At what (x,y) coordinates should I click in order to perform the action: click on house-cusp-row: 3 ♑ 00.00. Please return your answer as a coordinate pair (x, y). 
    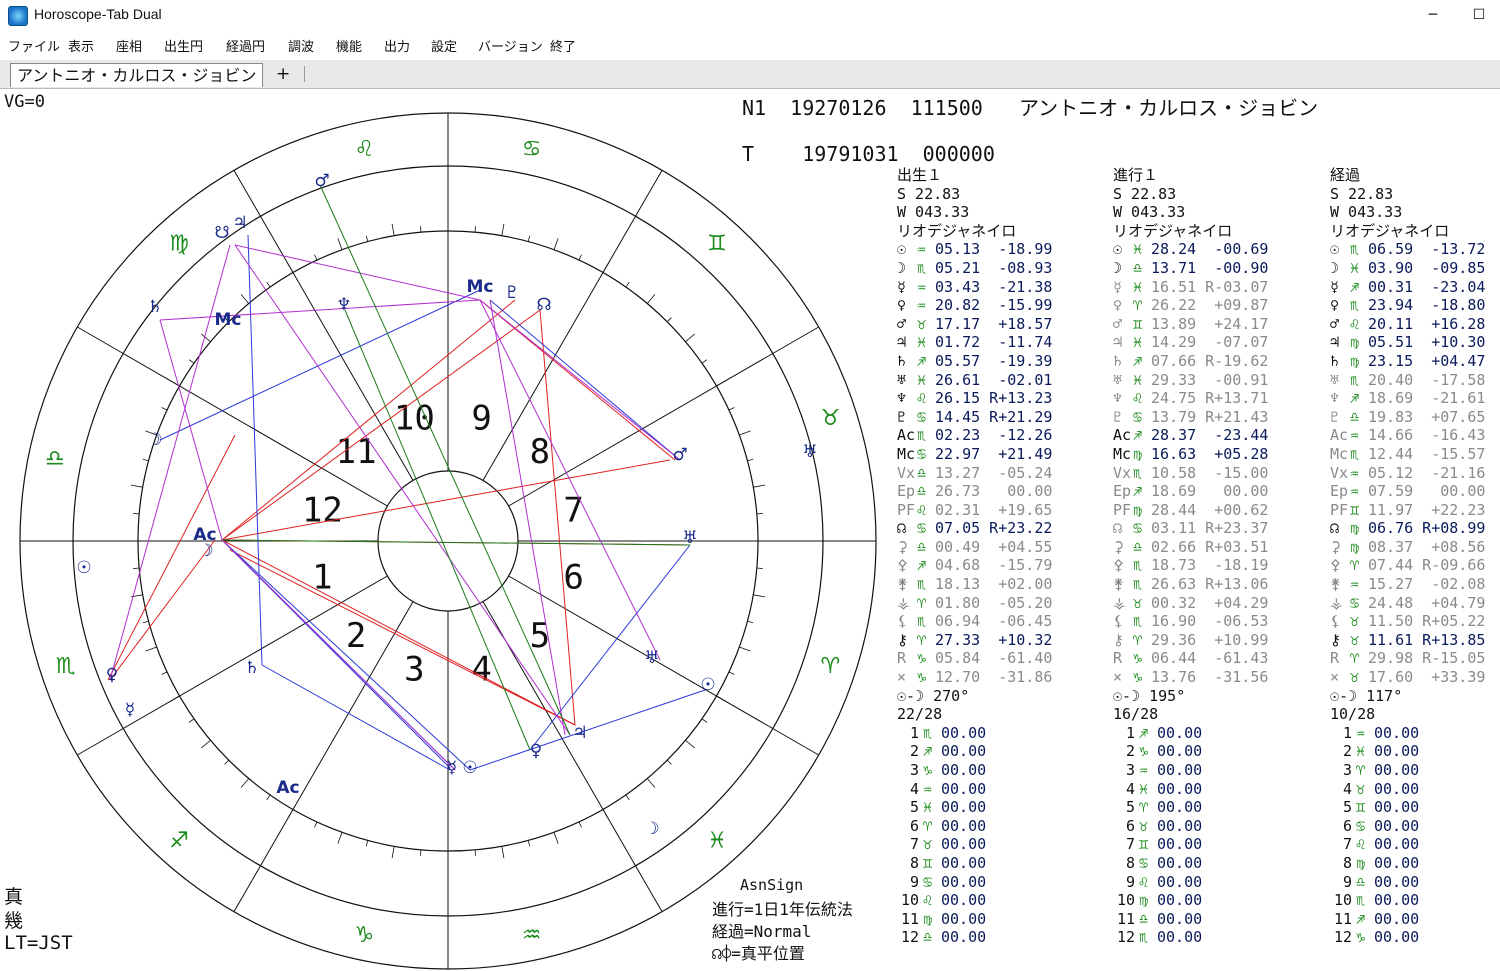
    Looking at the image, I should click on (997, 770).